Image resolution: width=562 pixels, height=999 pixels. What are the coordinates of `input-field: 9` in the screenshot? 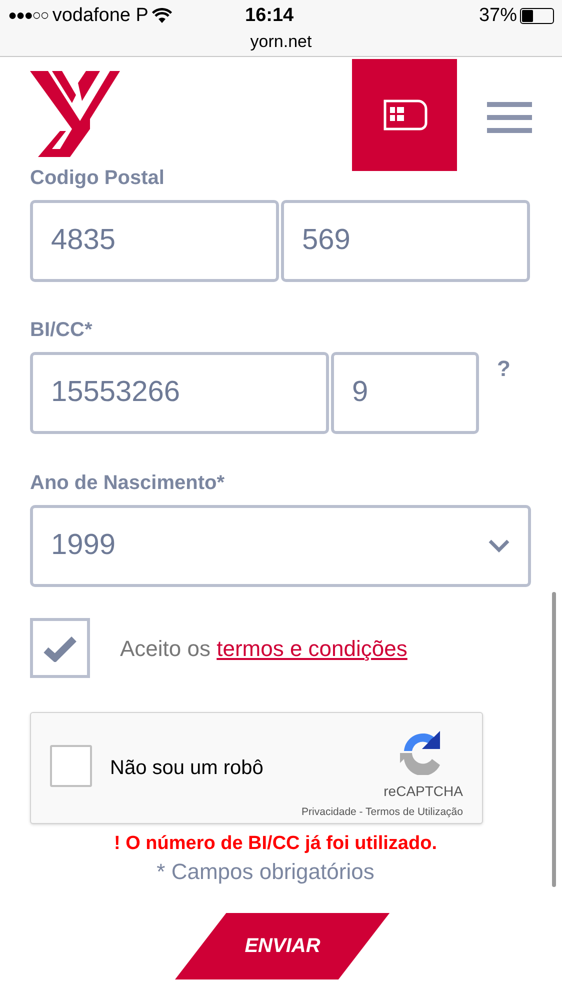 It's located at (405, 393).